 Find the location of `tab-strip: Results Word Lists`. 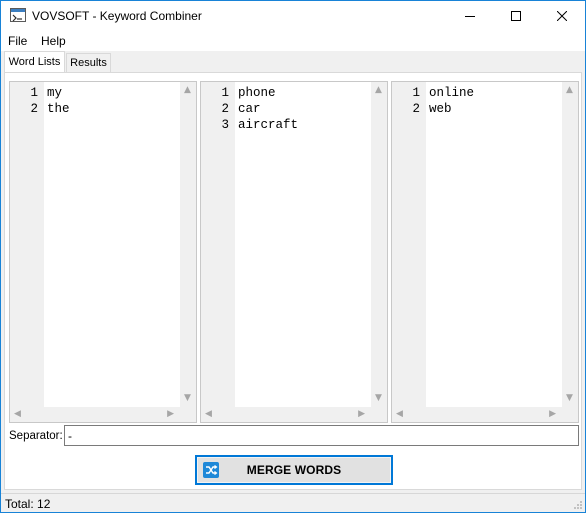

tab-strip: Results Word Lists is located at coordinates (293, 62).